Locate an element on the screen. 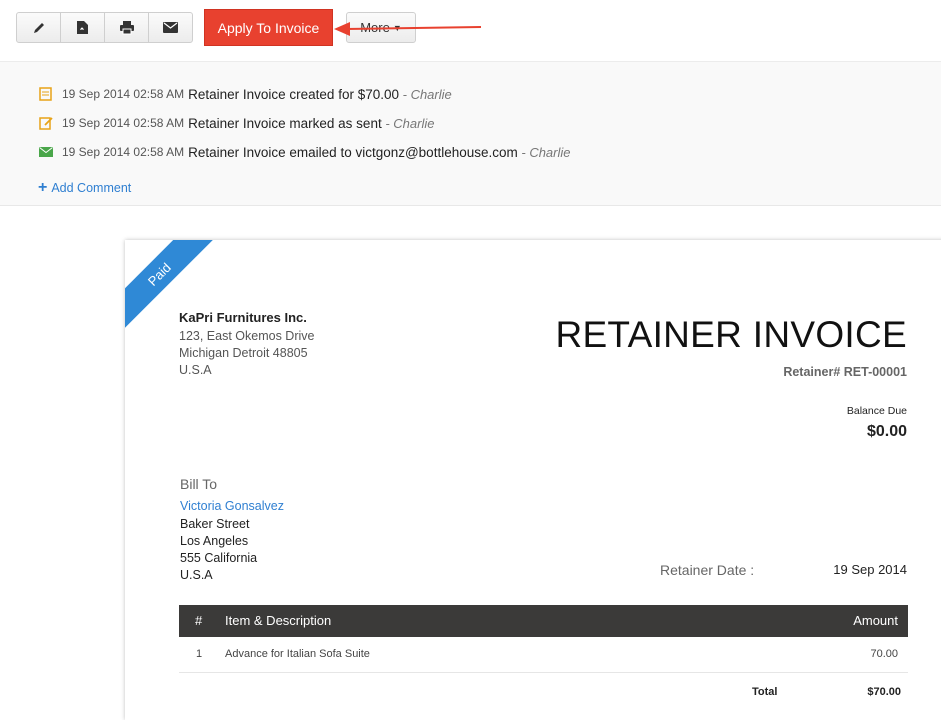 The image size is (941, 720). print-button is located at coordinates (126, 27).